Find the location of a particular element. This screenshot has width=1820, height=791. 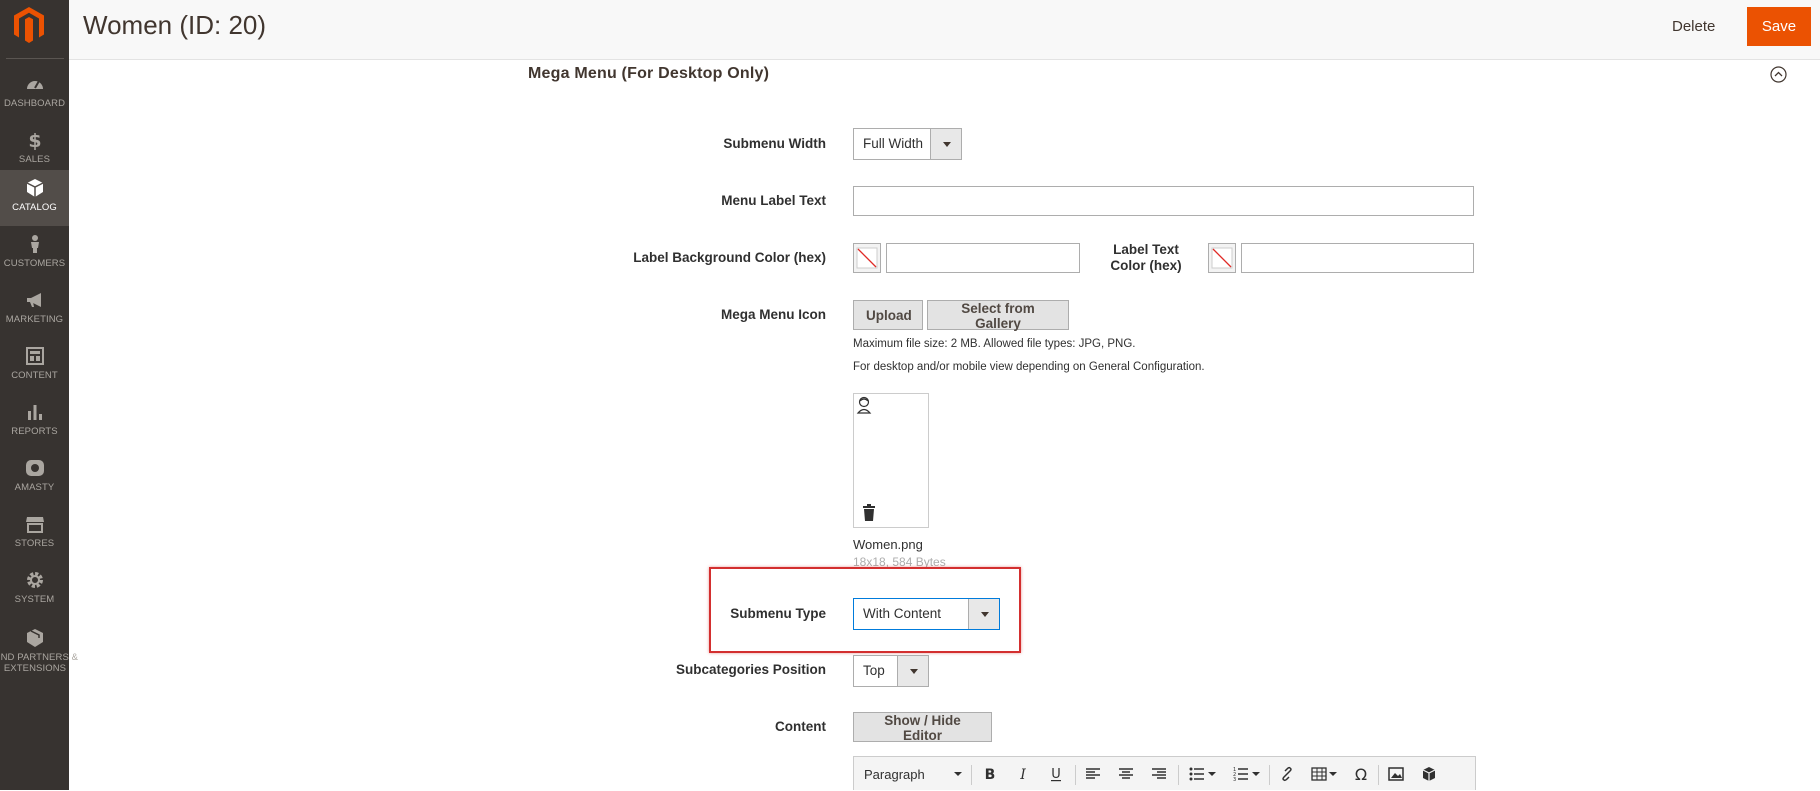

editor-toolbar: Paragraph B I U 123 Ω is located at coordinates (1164, 773).